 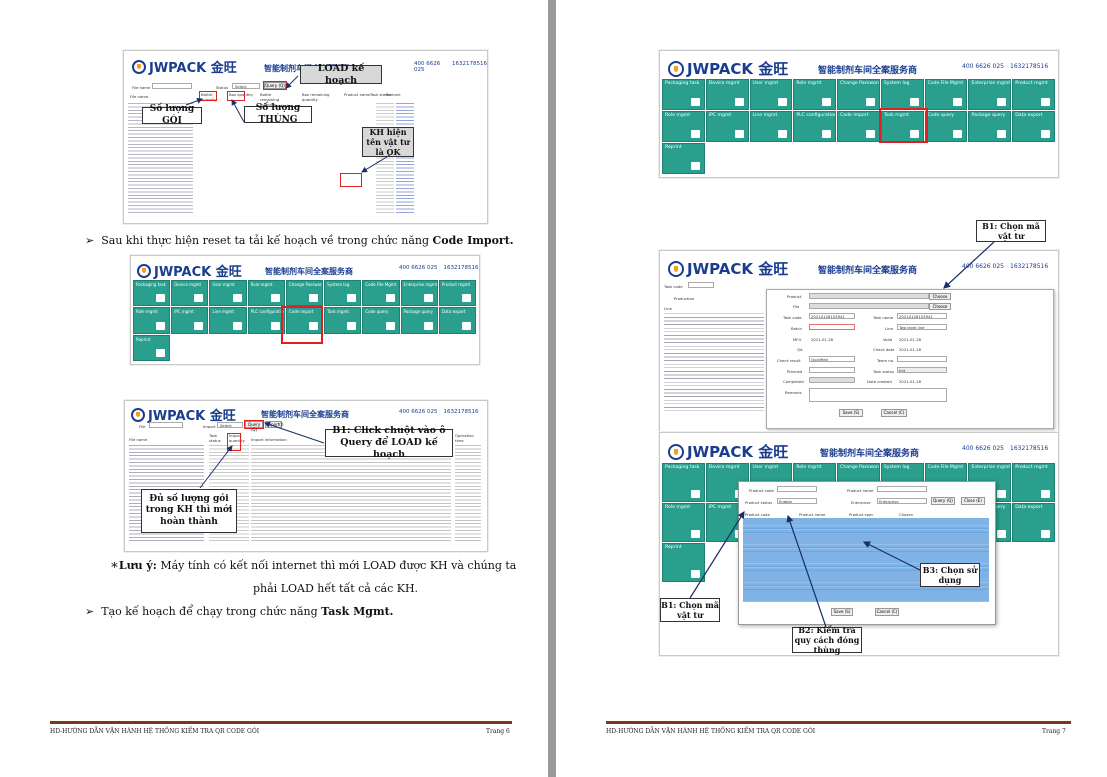 What do you see at coordinates (1054, 731) in the screenshot?
I see `page-number: Trang 7` at bounding box center [1054, 731].